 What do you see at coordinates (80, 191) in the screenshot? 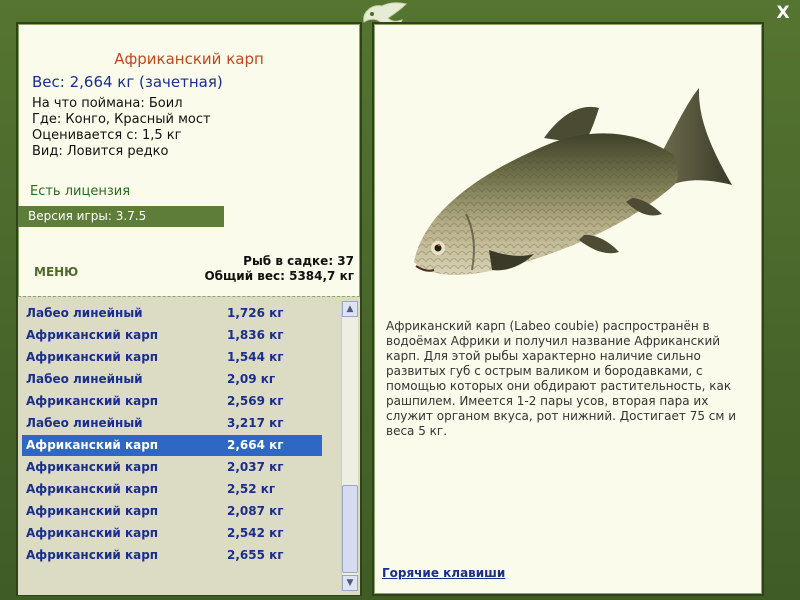
I see `license-status: Есть лицензия` at bounding box center [80, 191].